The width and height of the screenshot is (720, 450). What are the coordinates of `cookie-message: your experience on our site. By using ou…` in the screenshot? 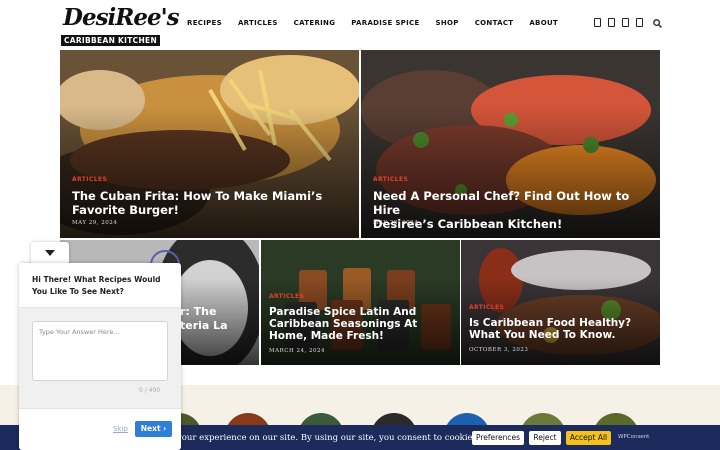 It's located at (328, 438).